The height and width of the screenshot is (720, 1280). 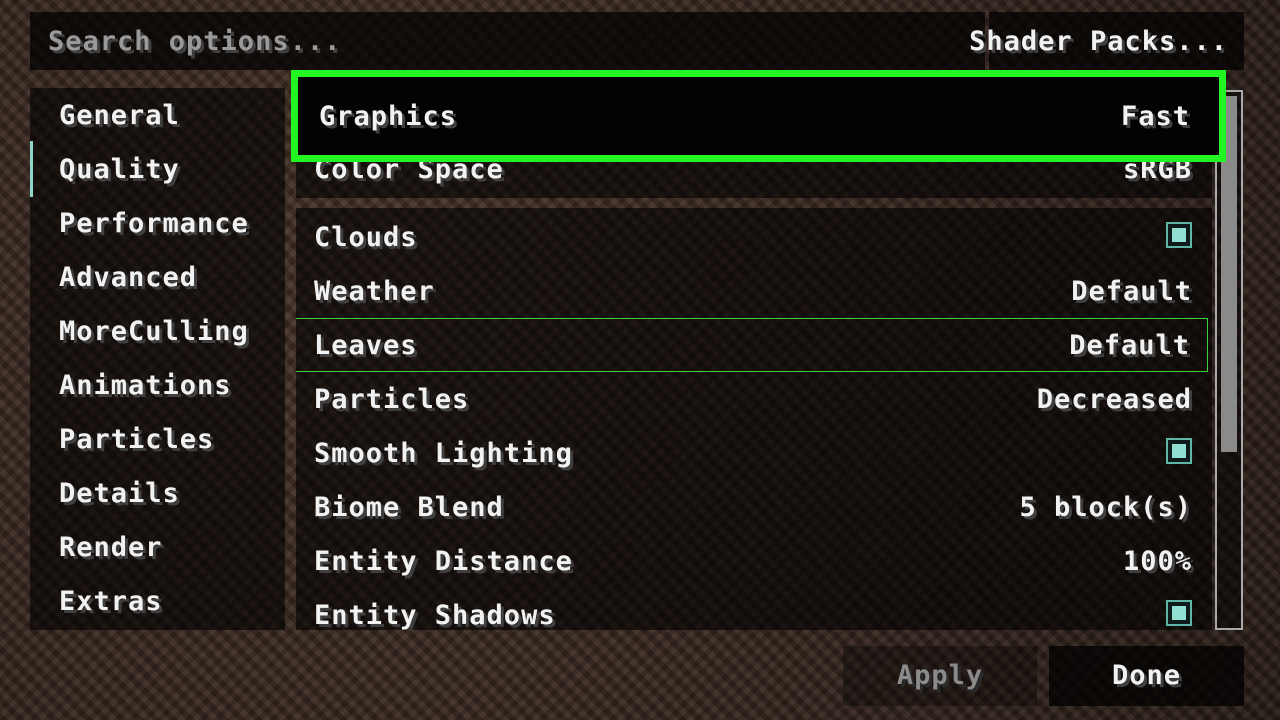 I want to click on option-value: Decreased, so click(x=1114, y=399).